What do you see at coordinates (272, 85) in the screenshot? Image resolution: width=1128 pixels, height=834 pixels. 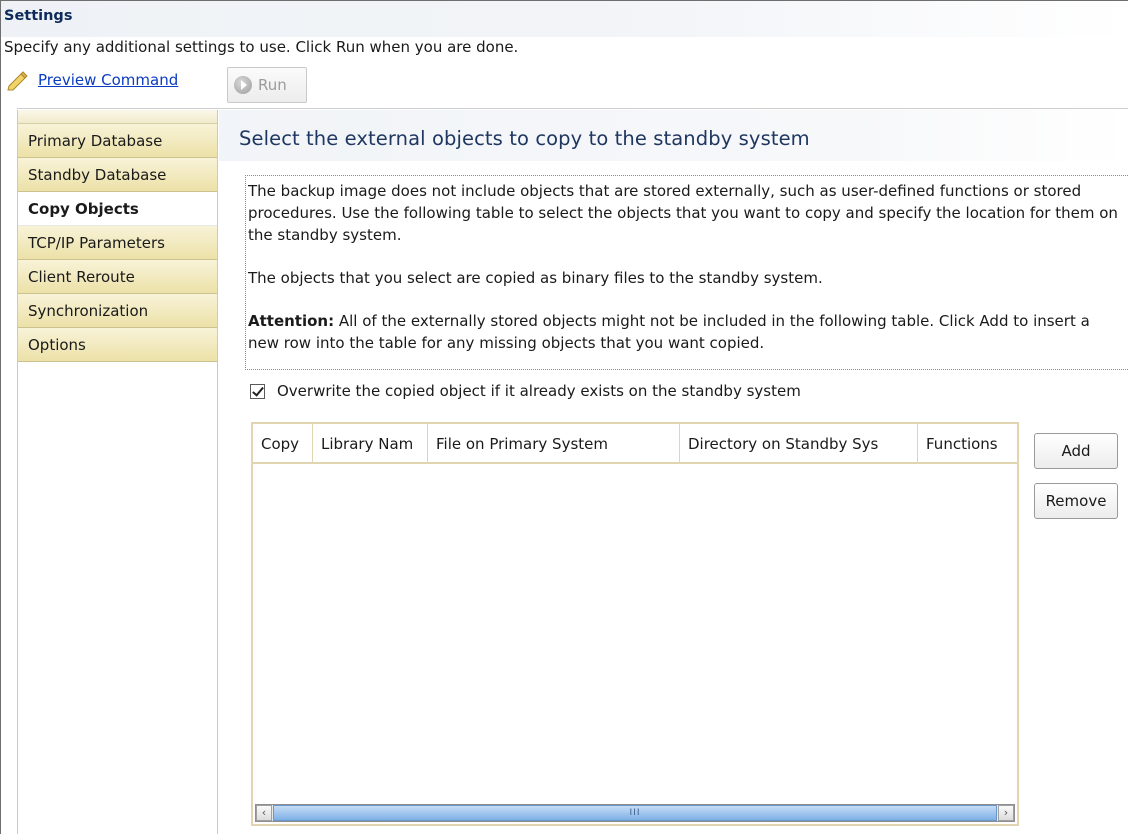 I see `run-label: Run` at bounding box center [272, 85].